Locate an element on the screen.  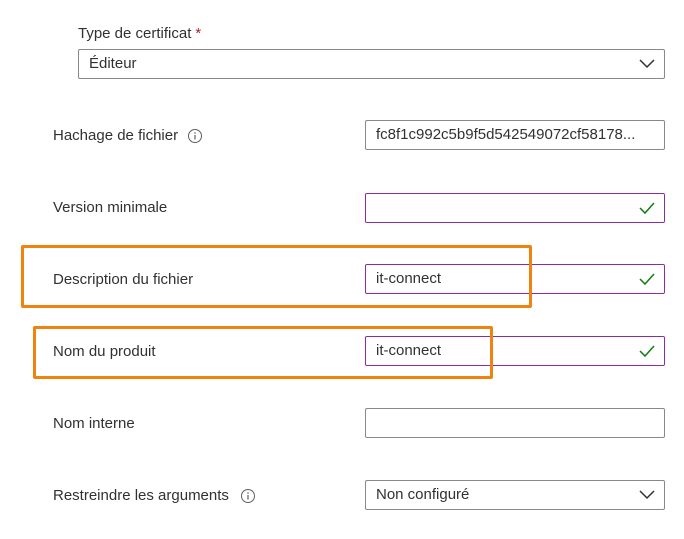
file-description-input: it-connect is located at coordinates (515, 279).